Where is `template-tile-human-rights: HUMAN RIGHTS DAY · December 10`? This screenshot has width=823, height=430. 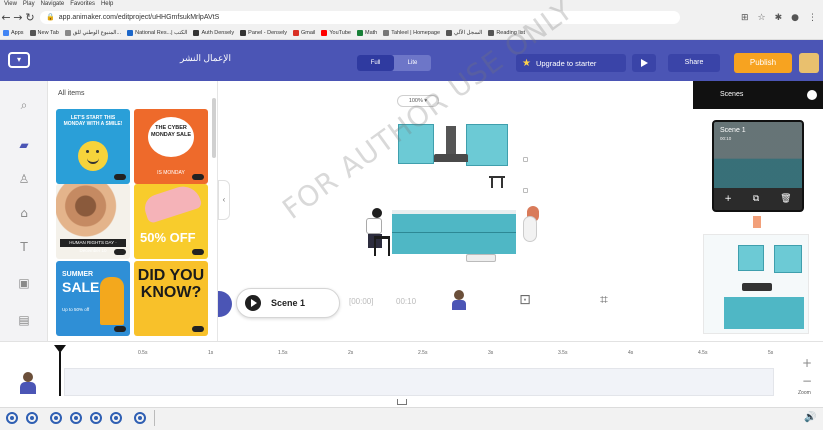
template-tile-human-rights: HUMAN RIGHTS DAY · December 10 is located at coordinates (93, 221).